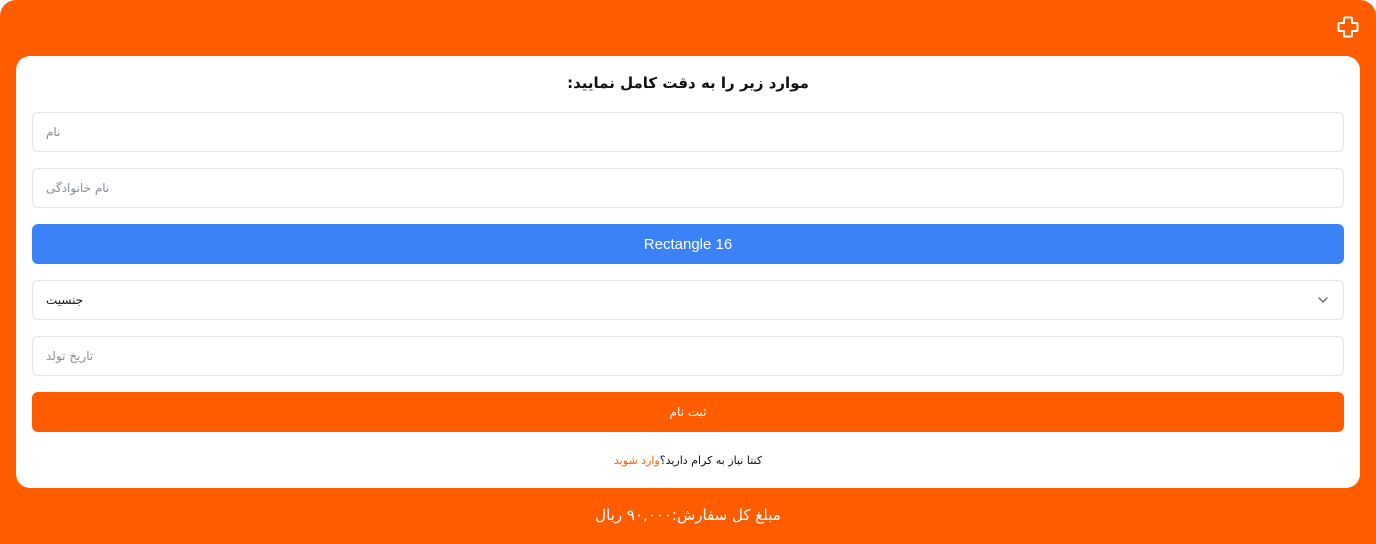 The height and width of the screenshot is (544, 1376). I want to click on login-link: وارد شوید, so click(637, 460).